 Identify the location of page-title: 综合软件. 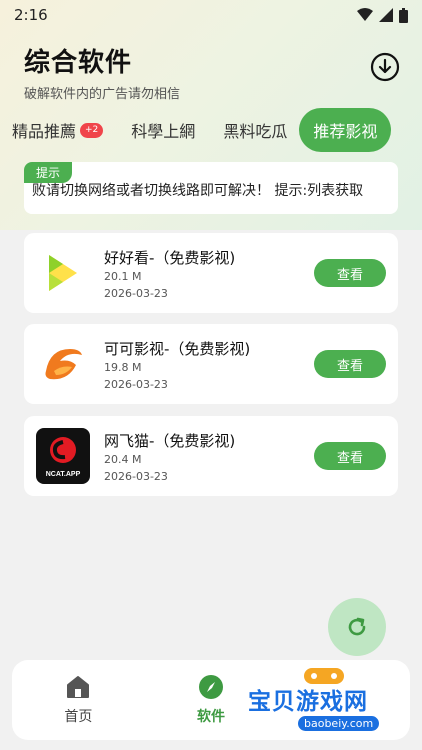
(78, 63).